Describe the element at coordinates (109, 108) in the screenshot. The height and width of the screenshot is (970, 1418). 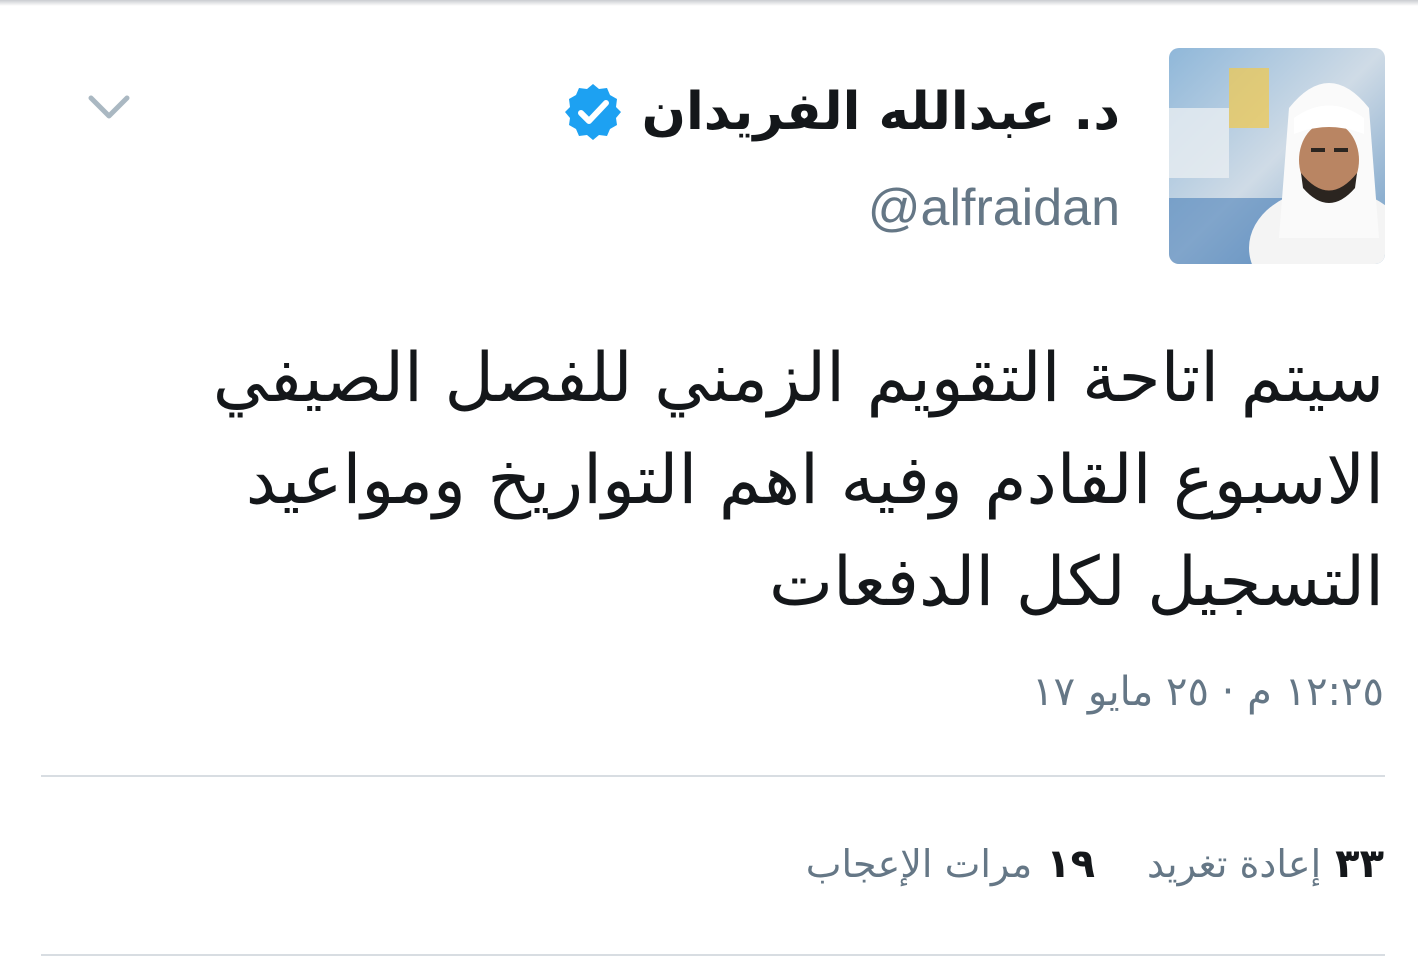
I see `chevron-down-icon` at that location.